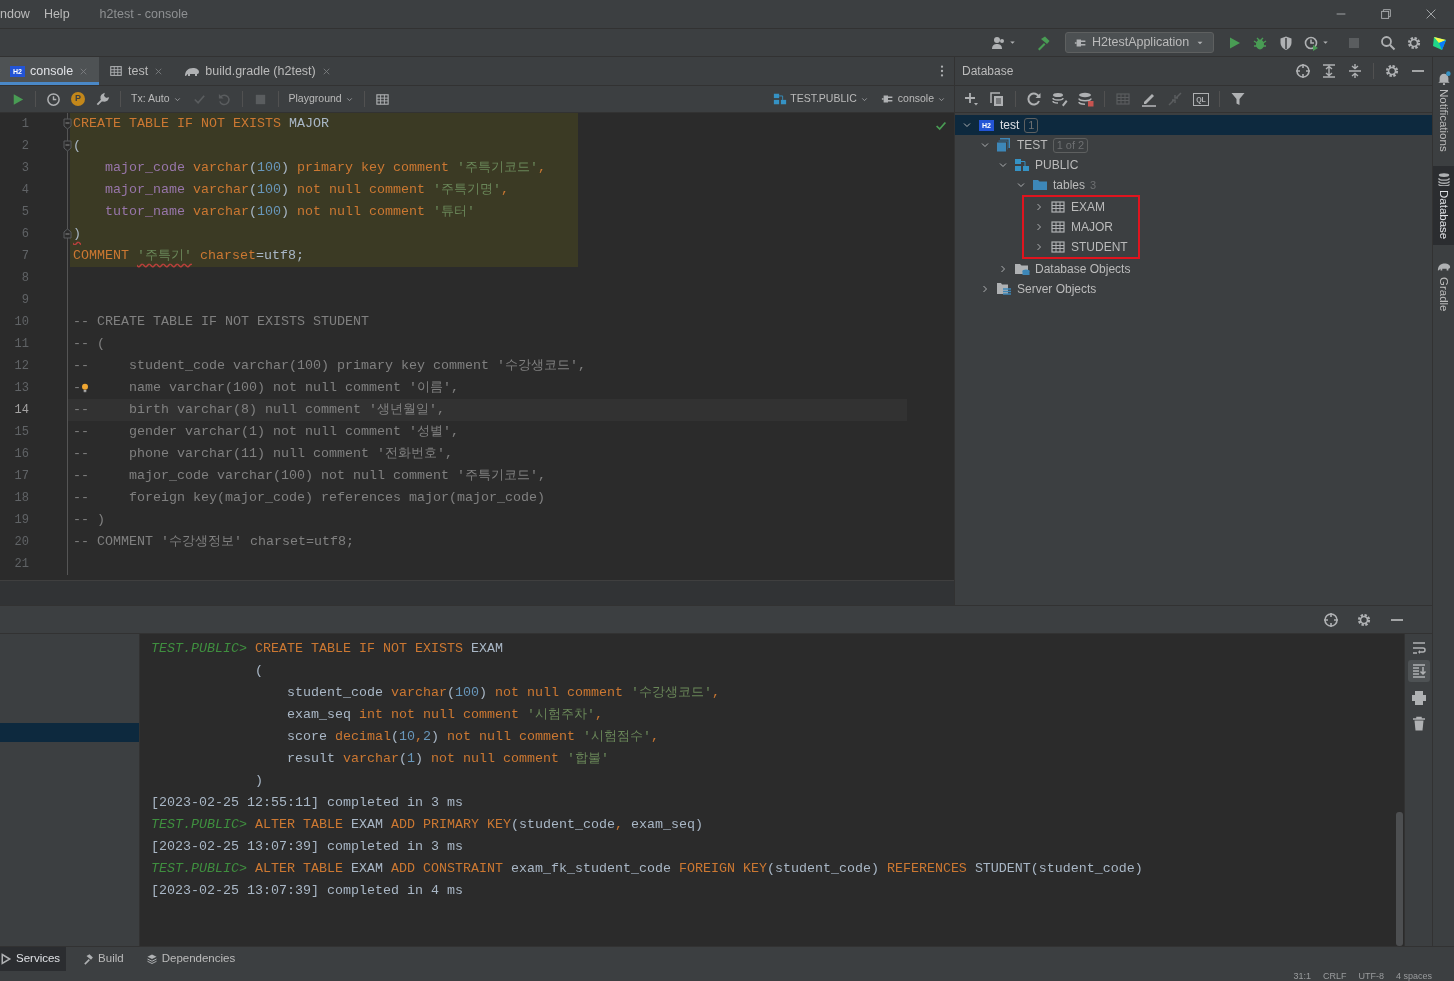  What do you see at coordinates (1418, 648) in the screenshot?
I see `soft-wrap-icon` at bounding box center [1418, 648].